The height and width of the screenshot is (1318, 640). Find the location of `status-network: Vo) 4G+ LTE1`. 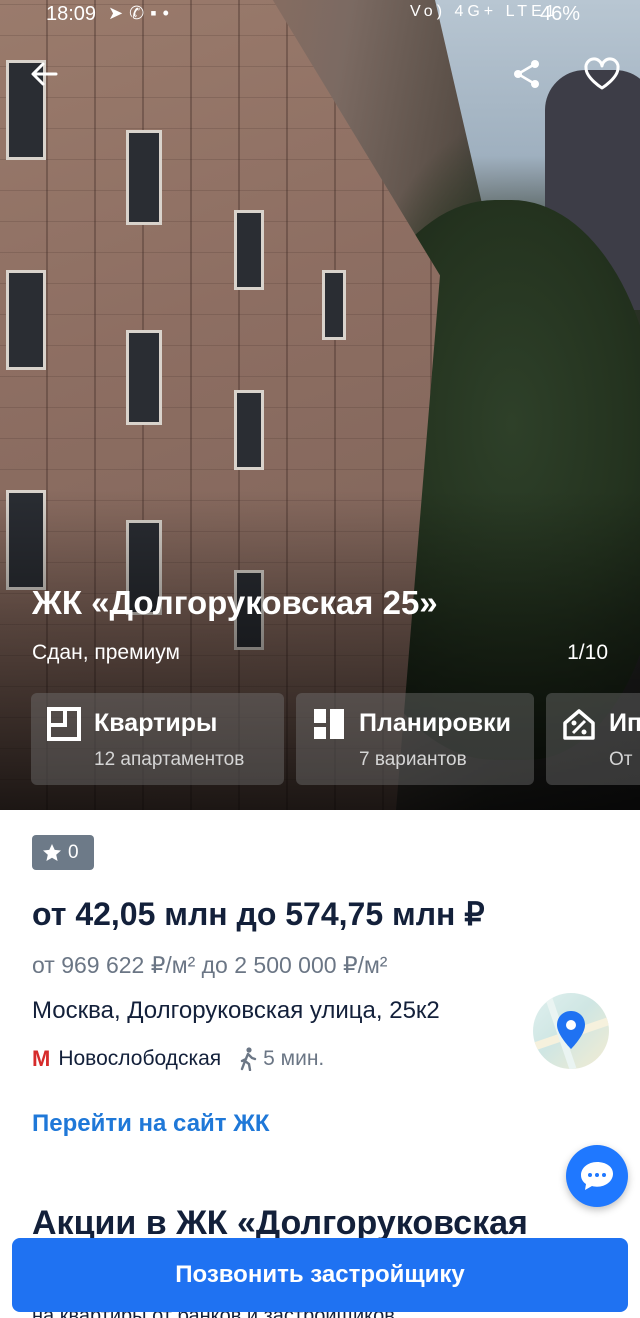

status-network: Vo) 4G+ LTE1 is located at coordinates (484, 11).